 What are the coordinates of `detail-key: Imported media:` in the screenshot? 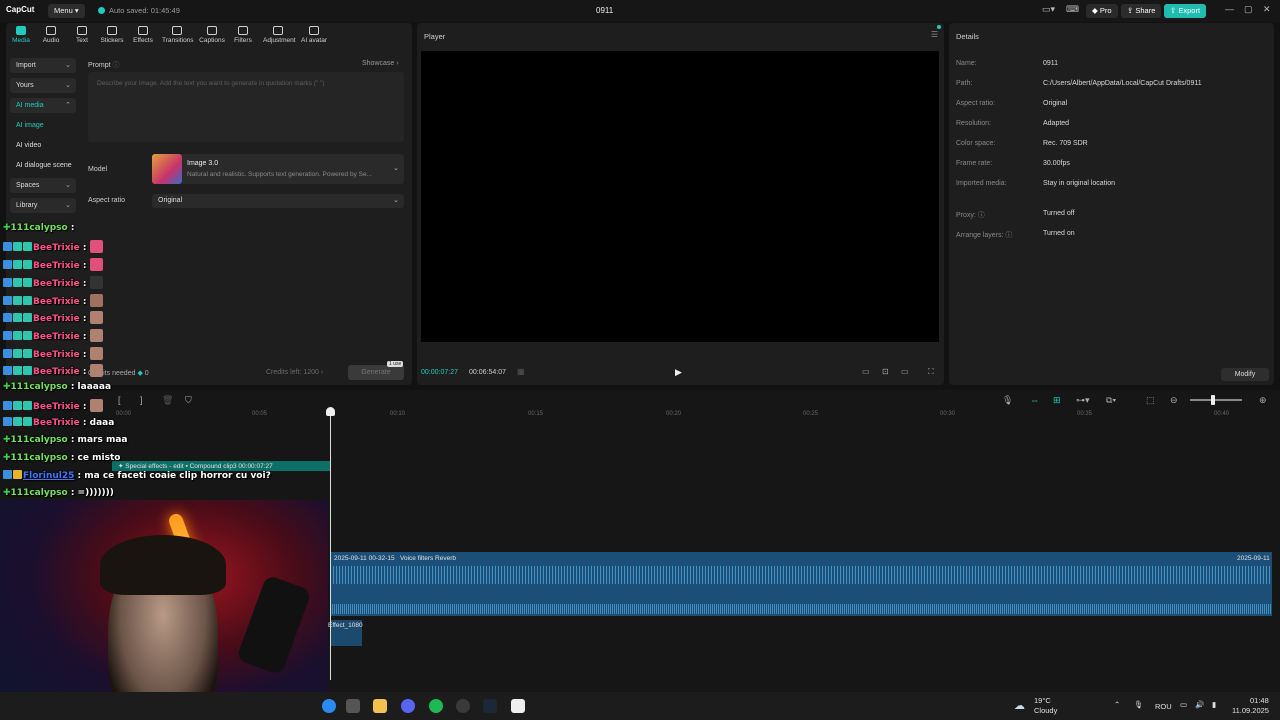 It's located at (981, 183).